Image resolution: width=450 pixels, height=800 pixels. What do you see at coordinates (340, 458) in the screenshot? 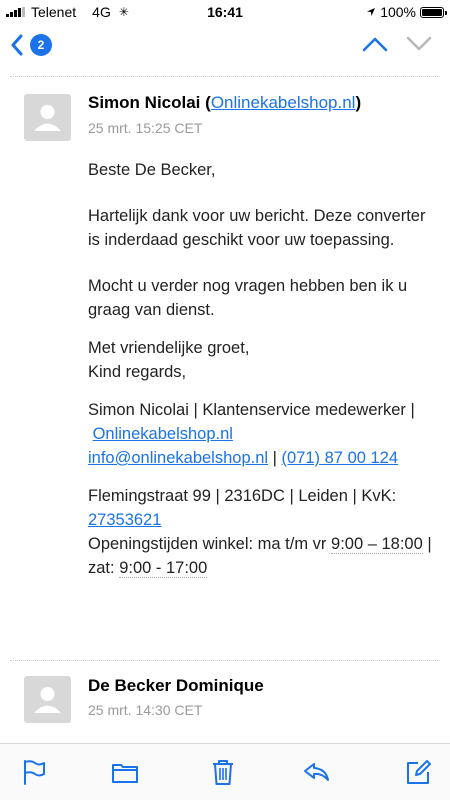
I see `phone-link: (071) 87 00 124` at bounding box center [340, 458].